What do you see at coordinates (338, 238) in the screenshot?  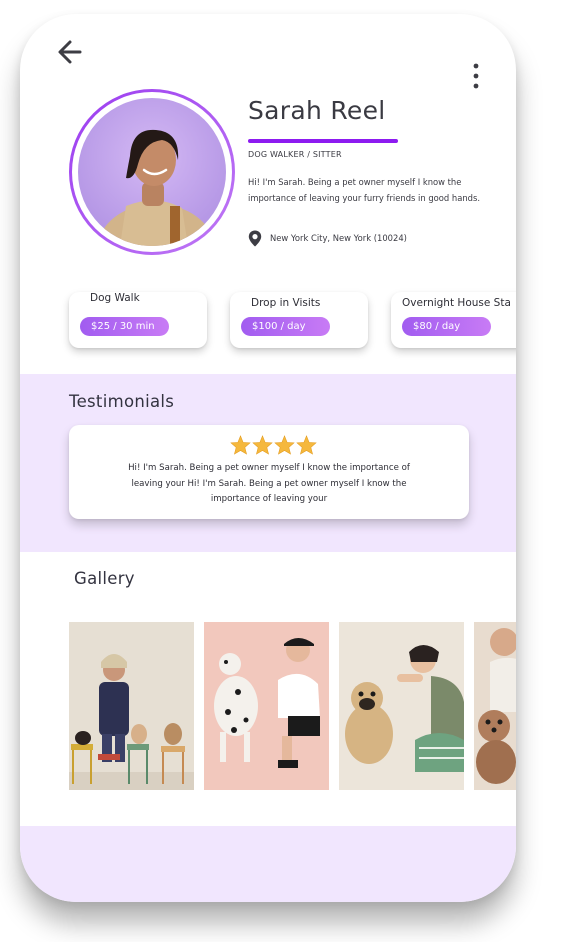 I see `profile-location: New York City, New York (10024)` at bounding box center [338, 238].